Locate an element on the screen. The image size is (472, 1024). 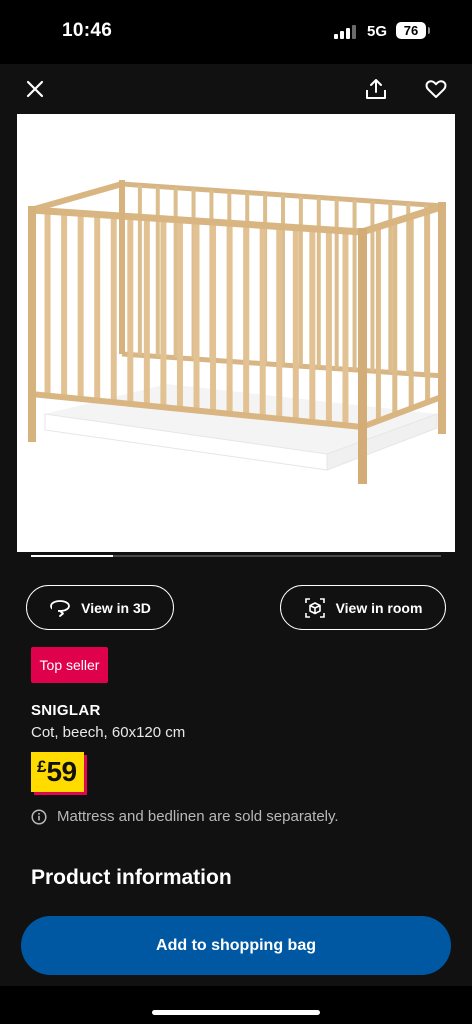
network-label: 5G is located at coordinates (377, 31).